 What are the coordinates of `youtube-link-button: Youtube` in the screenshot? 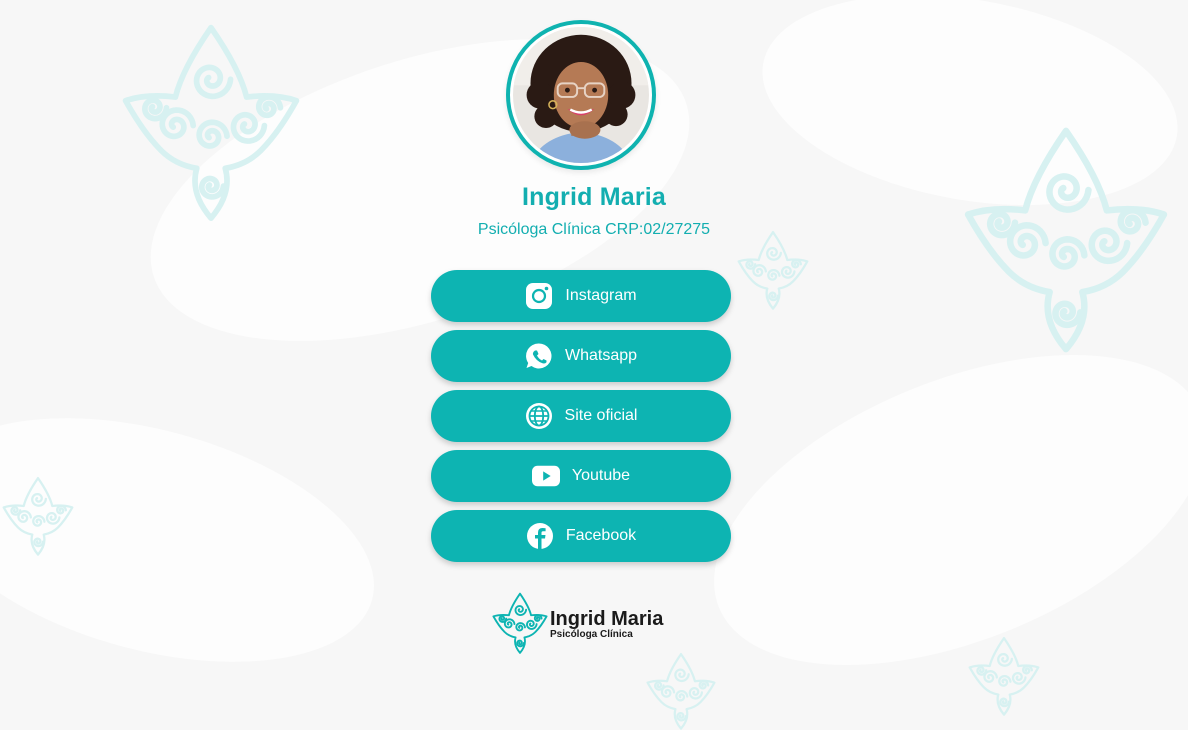 It's located at (581, 476).